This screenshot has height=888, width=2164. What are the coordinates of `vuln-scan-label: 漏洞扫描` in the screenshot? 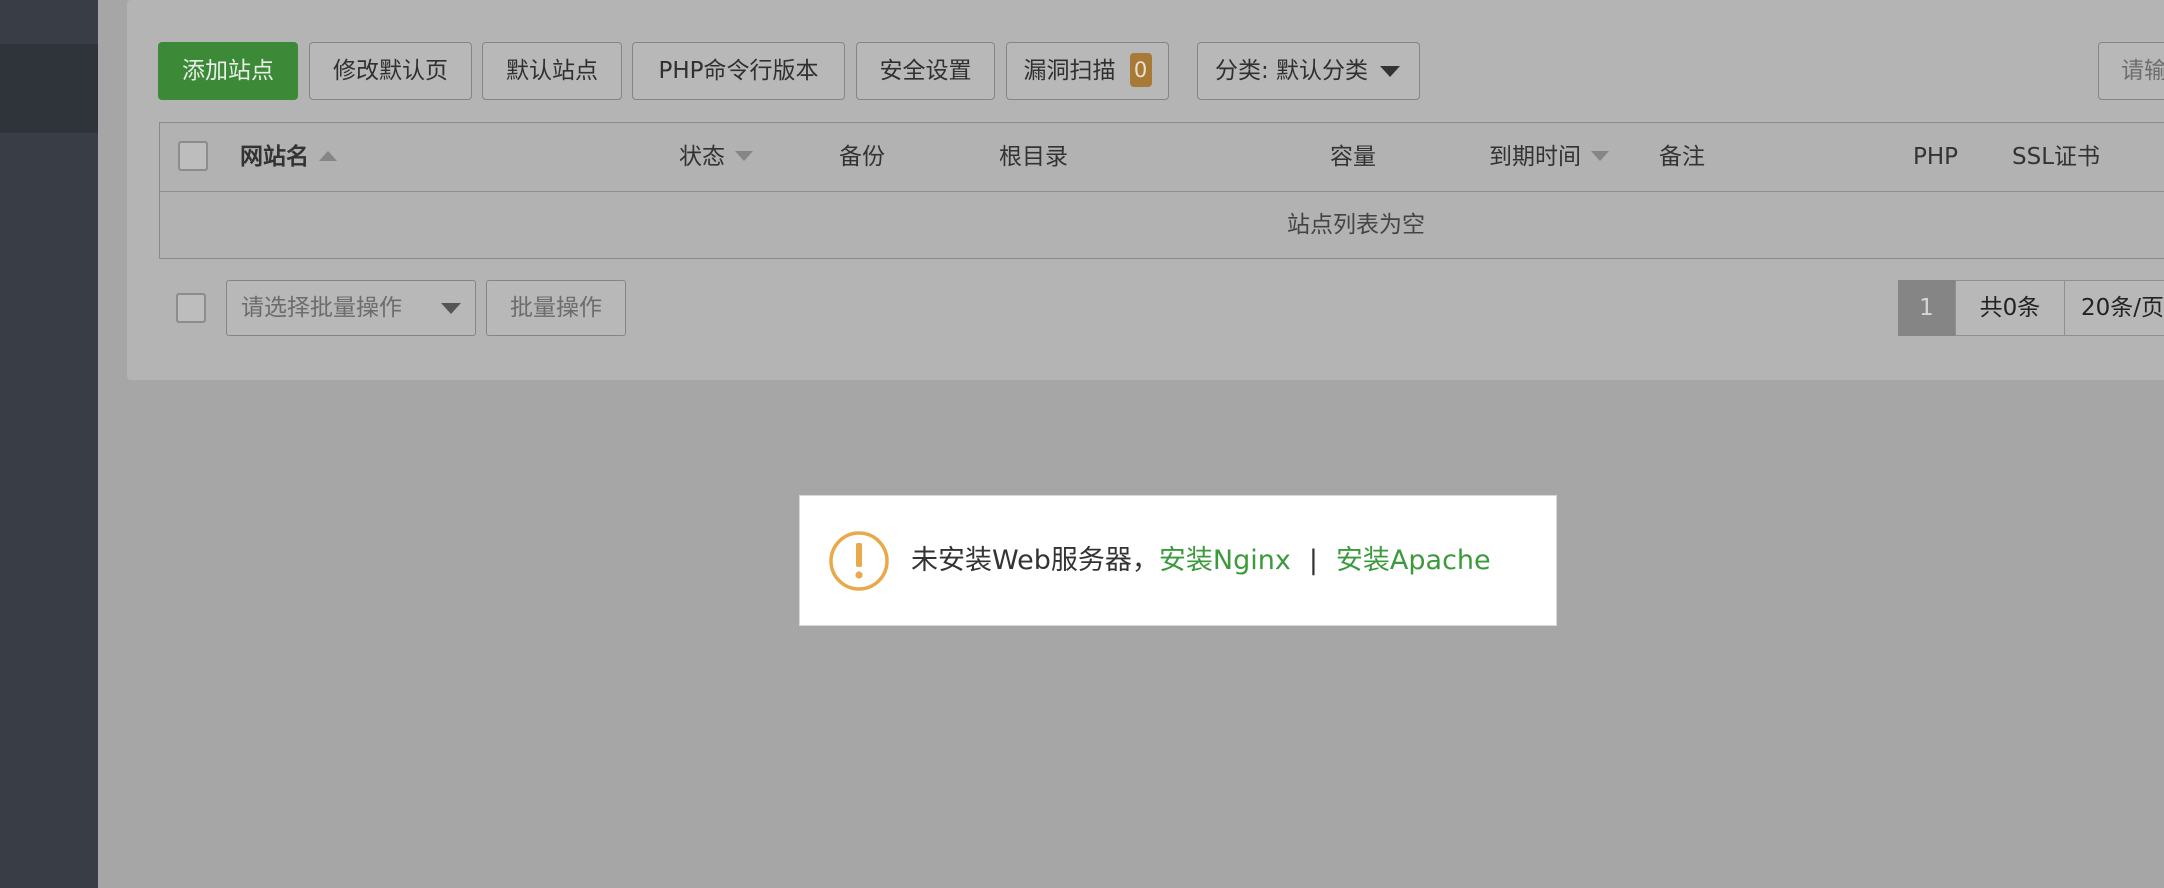 It's located at (1069, 71).